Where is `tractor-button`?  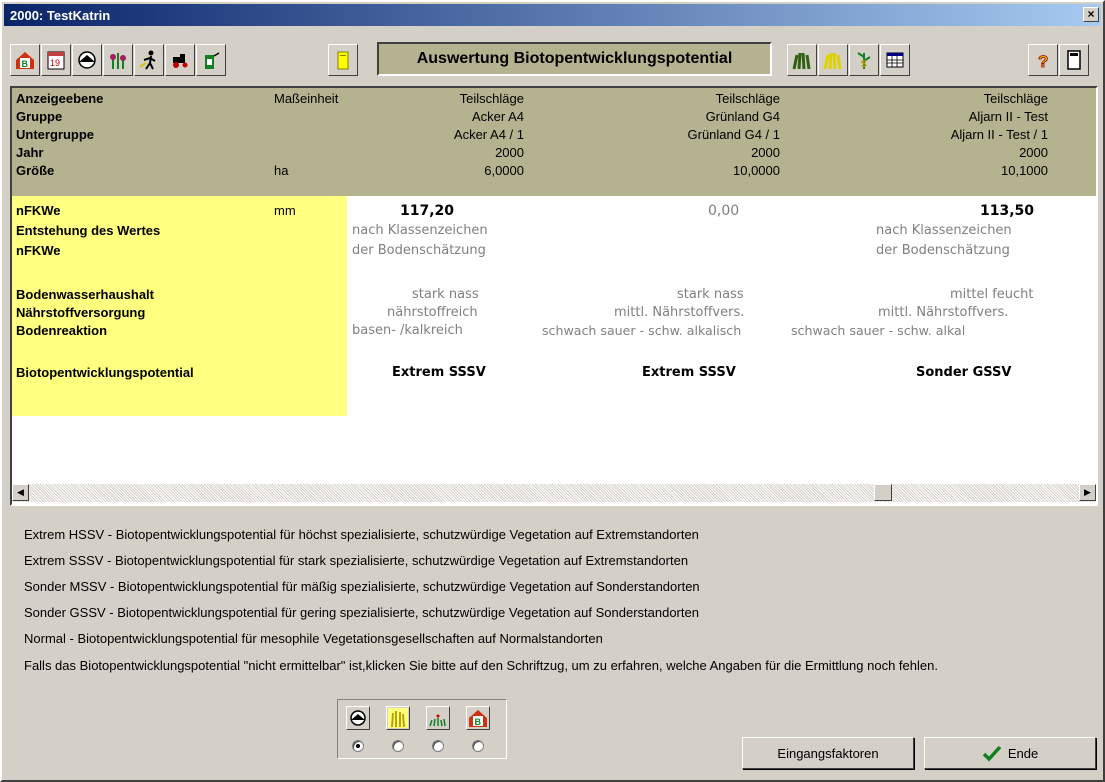 tractor-button is located at coordinates (180, 60).